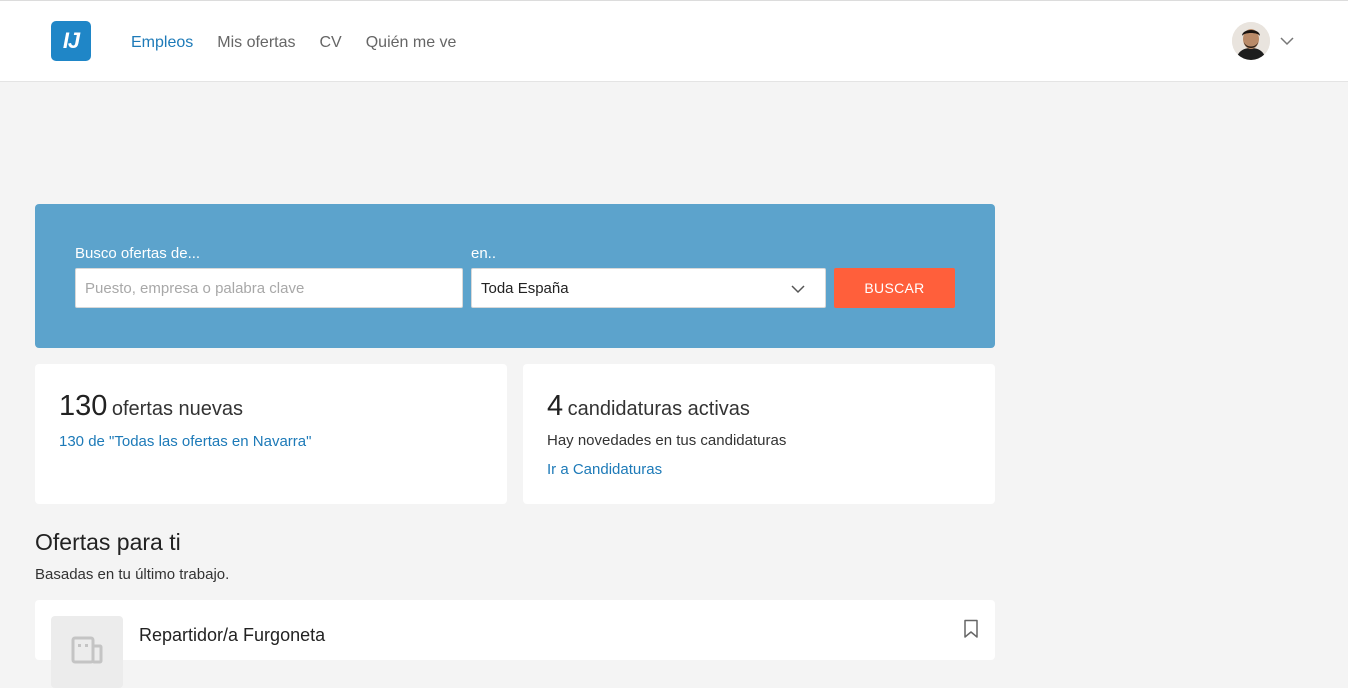  Describe the element at coordinates (667, 440) in the screenshot. I see `applications-news-text: Hay novedades en tus candidaturas` at that location.